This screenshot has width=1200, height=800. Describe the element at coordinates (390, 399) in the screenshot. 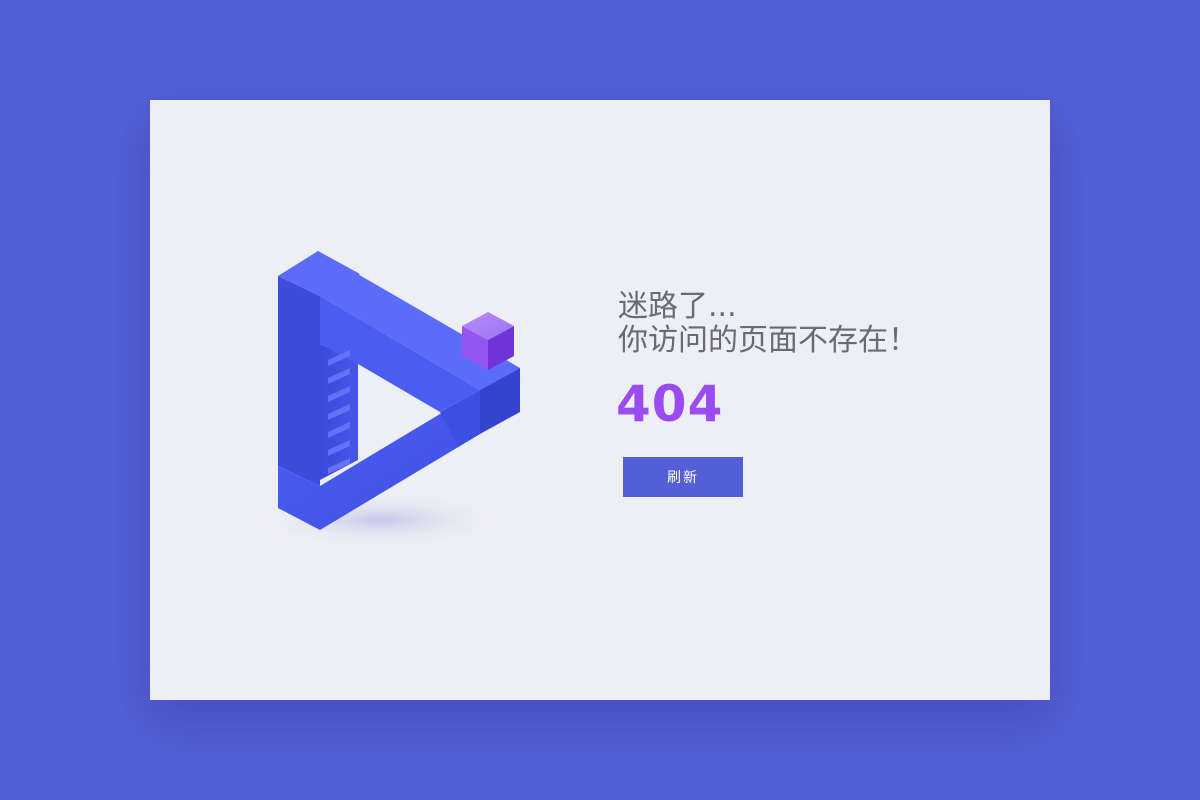

I see `impossible-triangle-icon` at that location.